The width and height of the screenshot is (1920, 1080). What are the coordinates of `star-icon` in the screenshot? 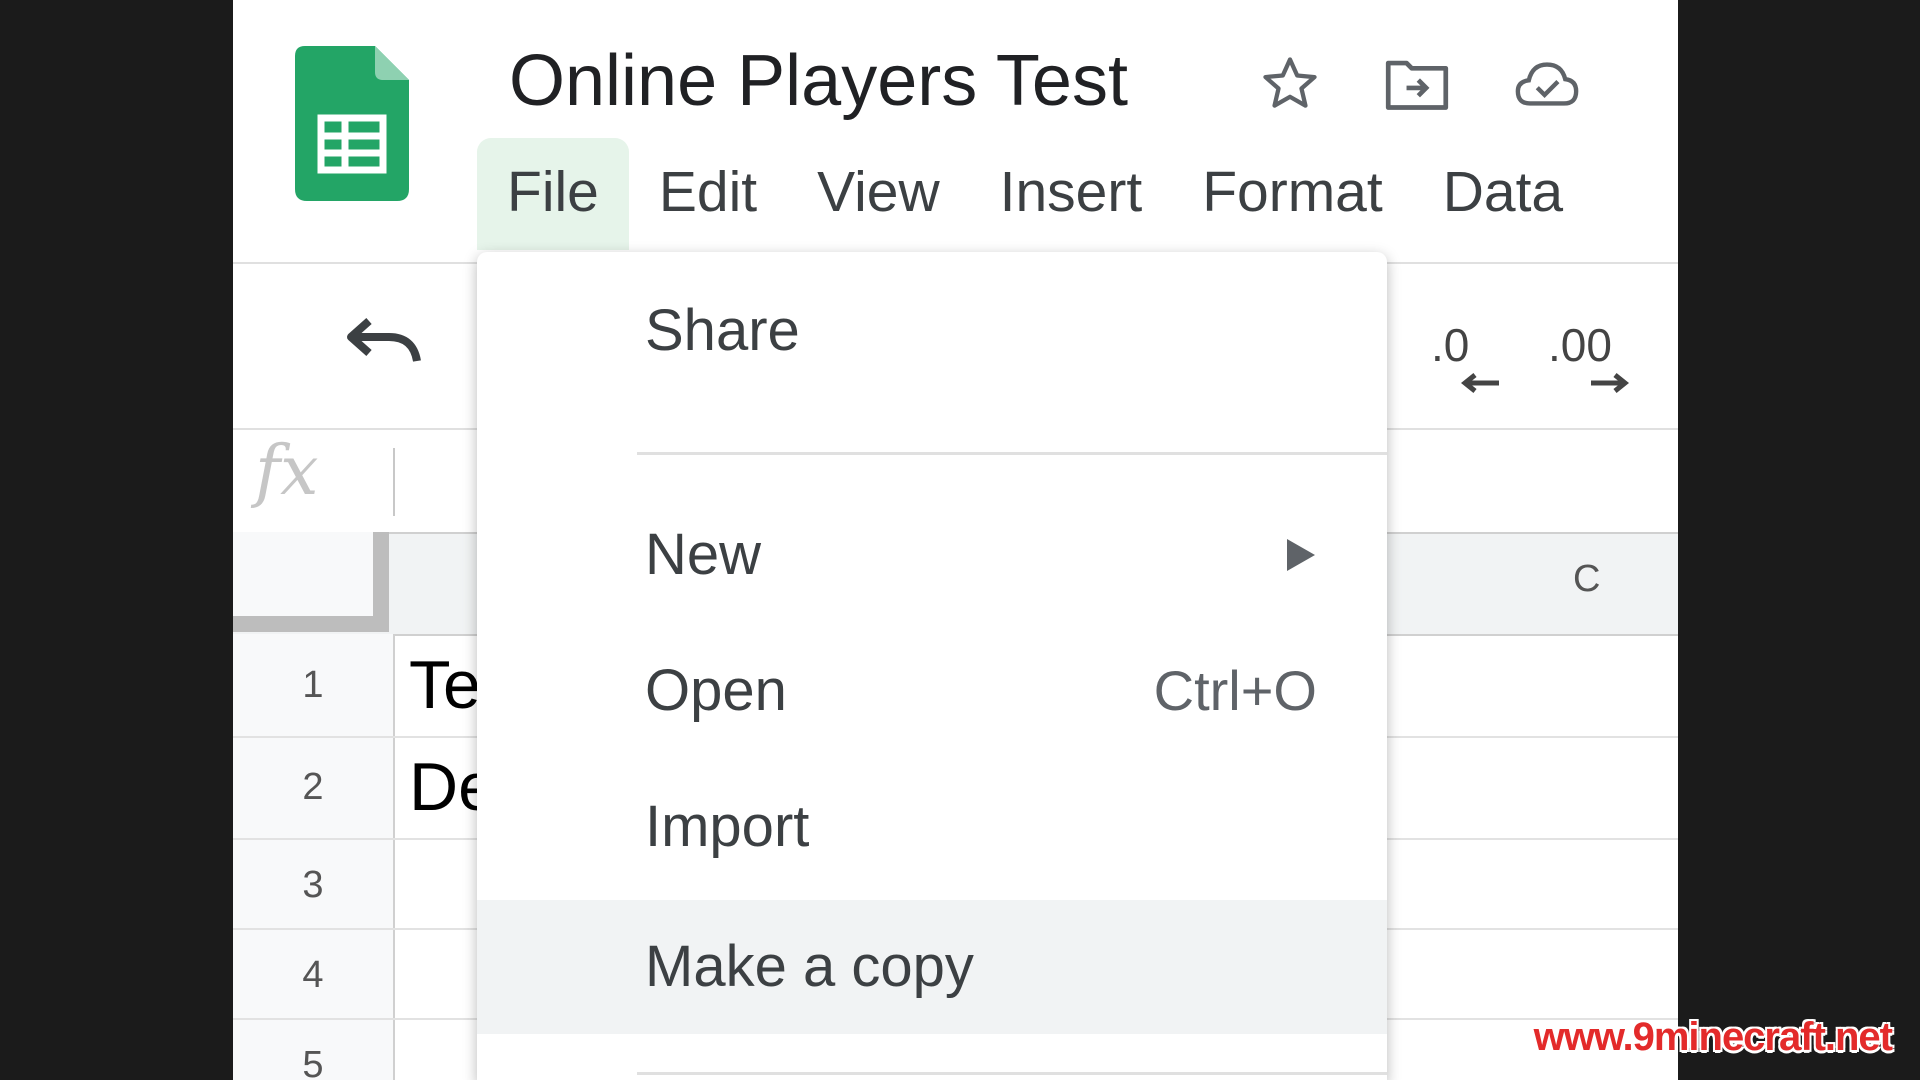 It's located at (1290, 84).